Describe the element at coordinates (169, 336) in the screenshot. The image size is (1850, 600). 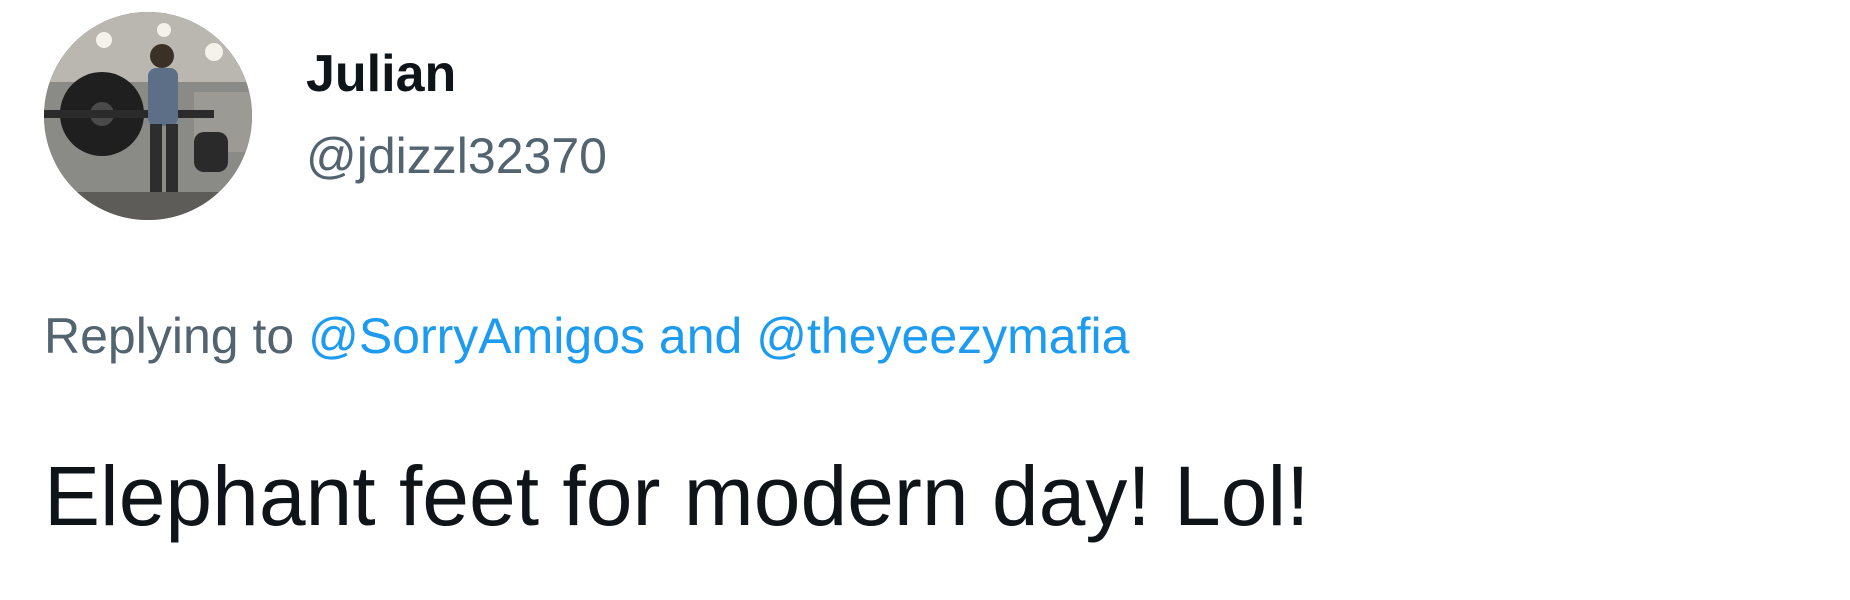
I see `replying-to-label: Replying to` at that location.